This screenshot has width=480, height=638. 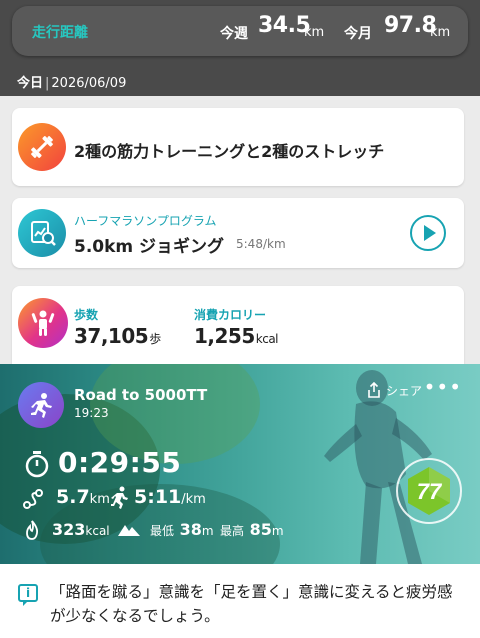 I want to click on run-calories-unit: kcal, so click(x=97, y=531).